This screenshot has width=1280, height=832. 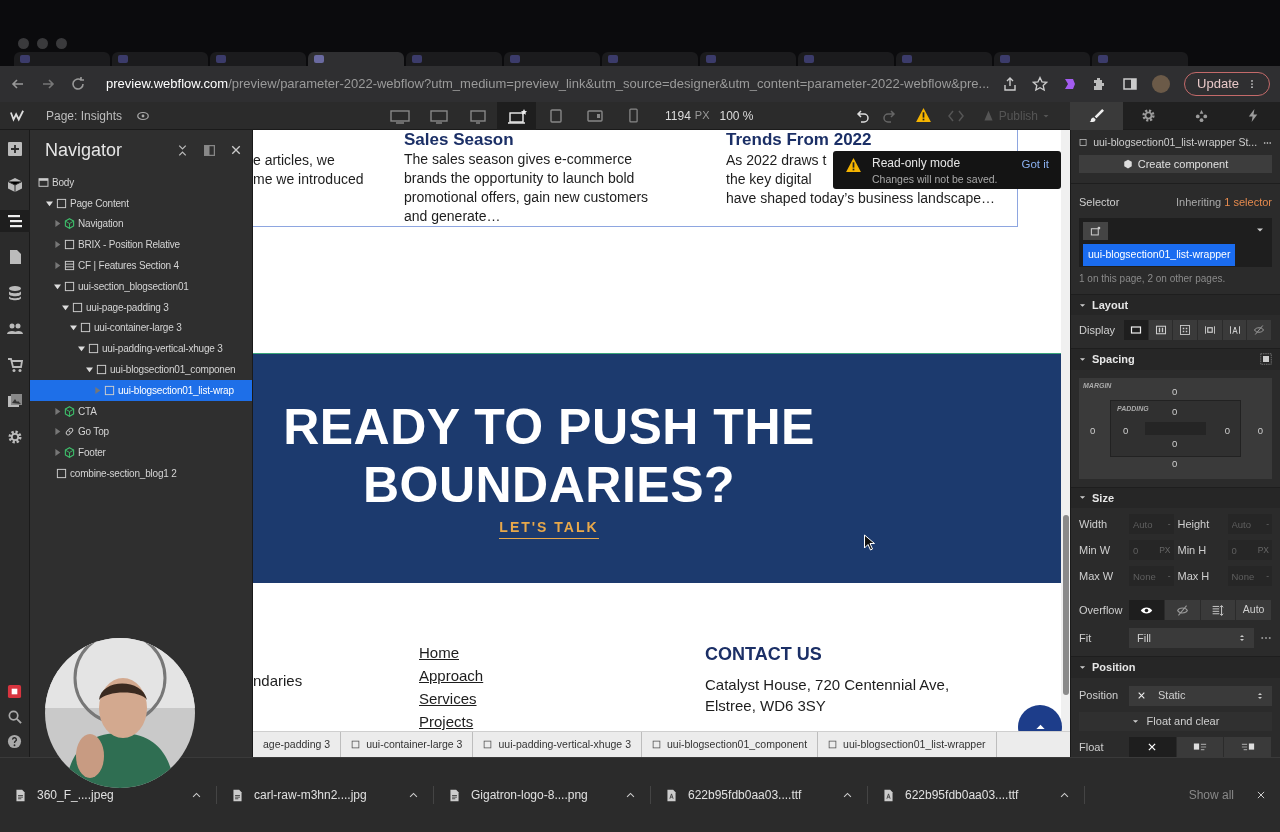 What do you see at coordinates (1040, 84) in the screenshot?
I see `star-icon` at bounding box center [1040, 84].